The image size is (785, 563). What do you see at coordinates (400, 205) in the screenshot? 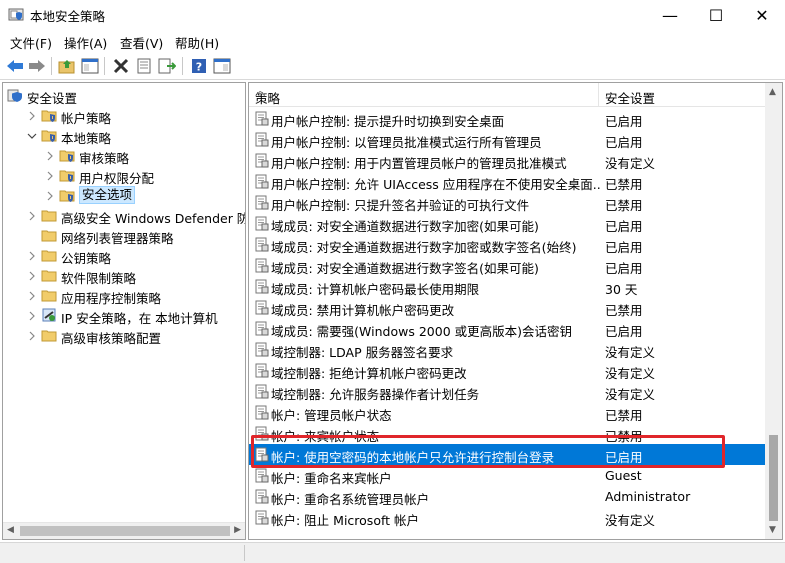
I see `policy-name: 用户帐户控制: 只提升签名并验证的可执行文件` at bounding box center [400, 205].